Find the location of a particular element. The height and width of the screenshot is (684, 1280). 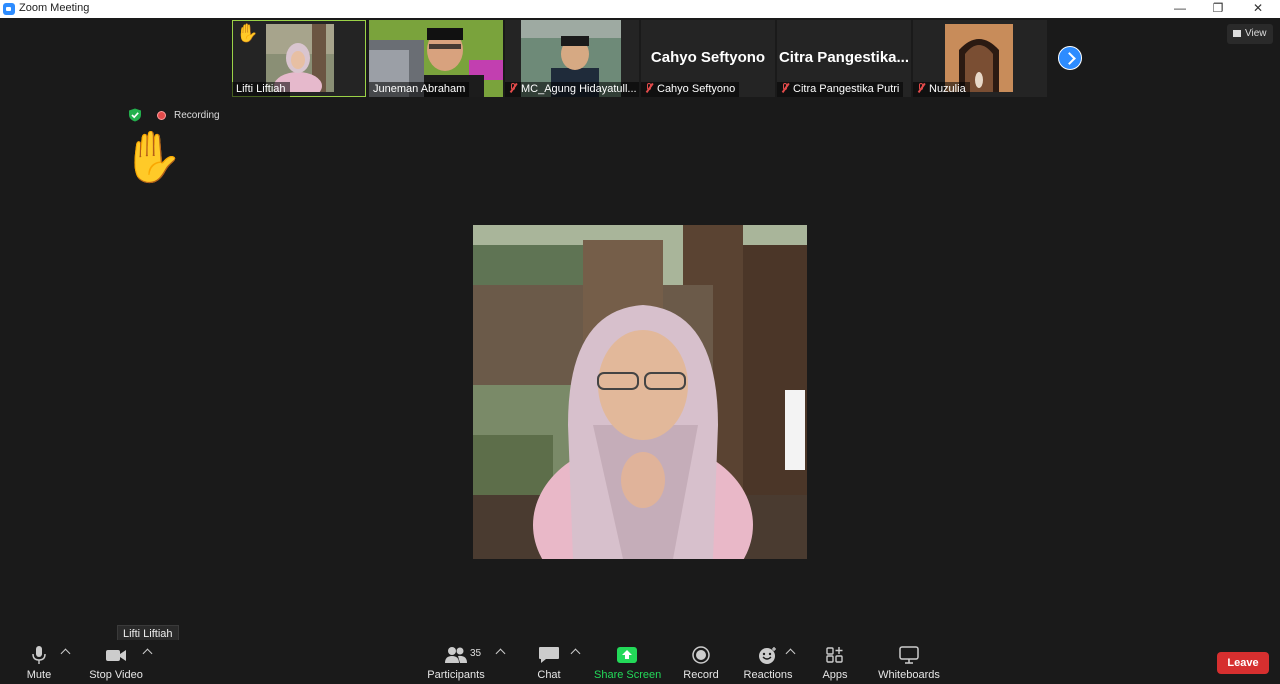

audio-options-chevron-icon is located at coordinates (65, 653).